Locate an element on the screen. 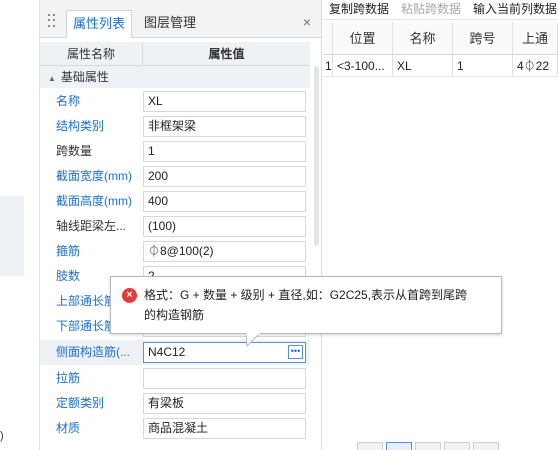  property-row-name: 名称 XL is located at coordinates (175, 101).